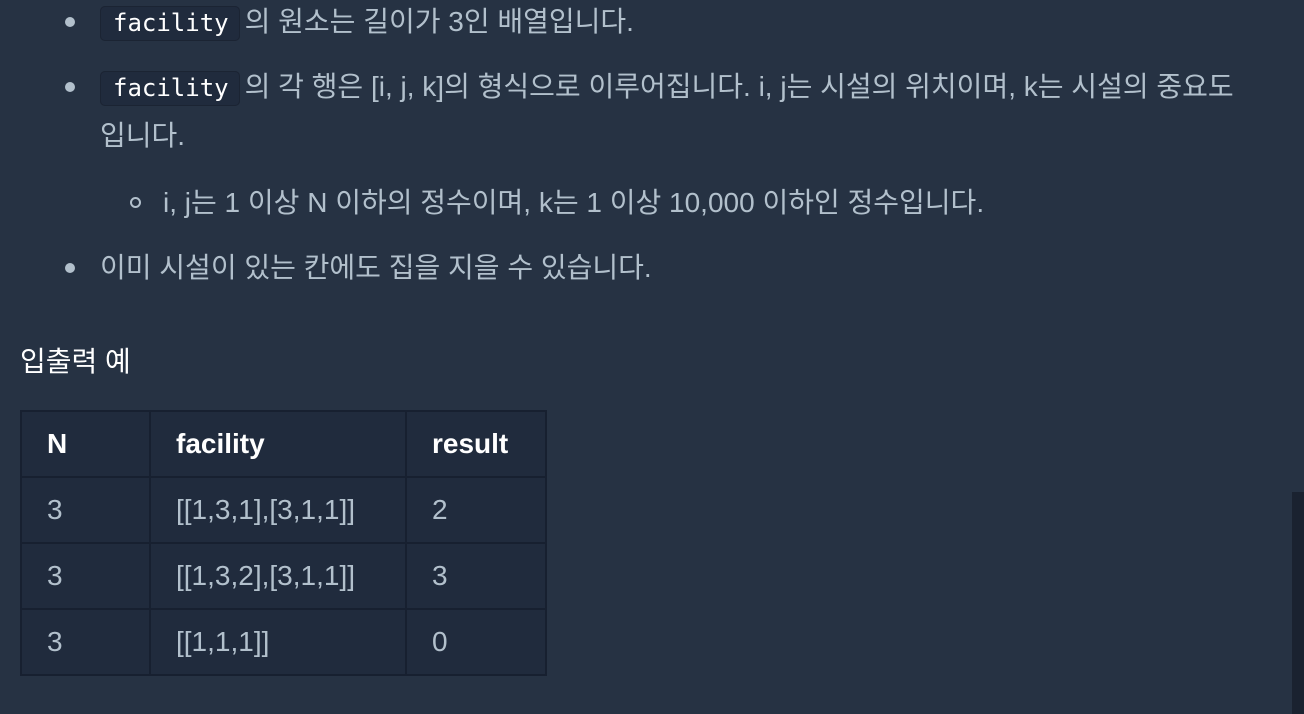 The height and width of the screenshot is (714, 1304). Describe the element at coordinates (1298, 603) in the screenshot. I see `vertical-scrollbar` at that location.